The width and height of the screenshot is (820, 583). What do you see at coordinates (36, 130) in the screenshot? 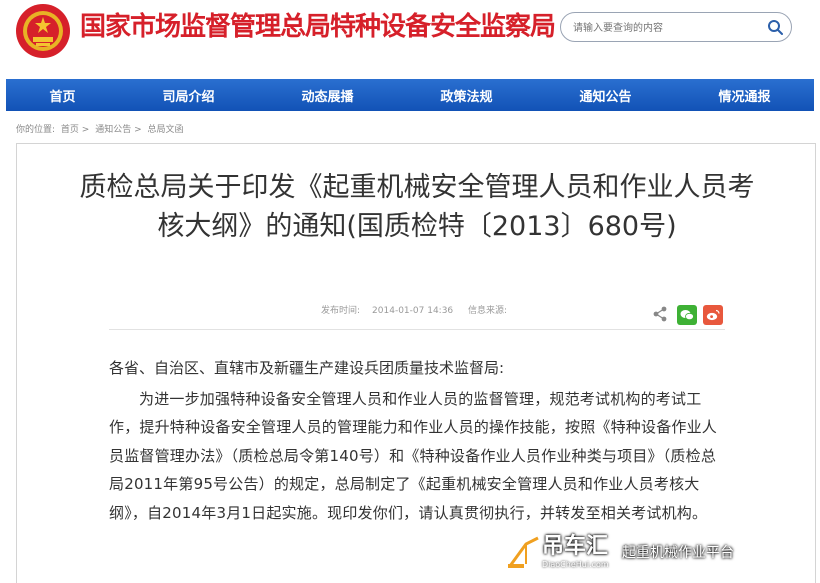
I see `breadcrumb-prefix: 你的位置:` at bounding box center [36, 130].